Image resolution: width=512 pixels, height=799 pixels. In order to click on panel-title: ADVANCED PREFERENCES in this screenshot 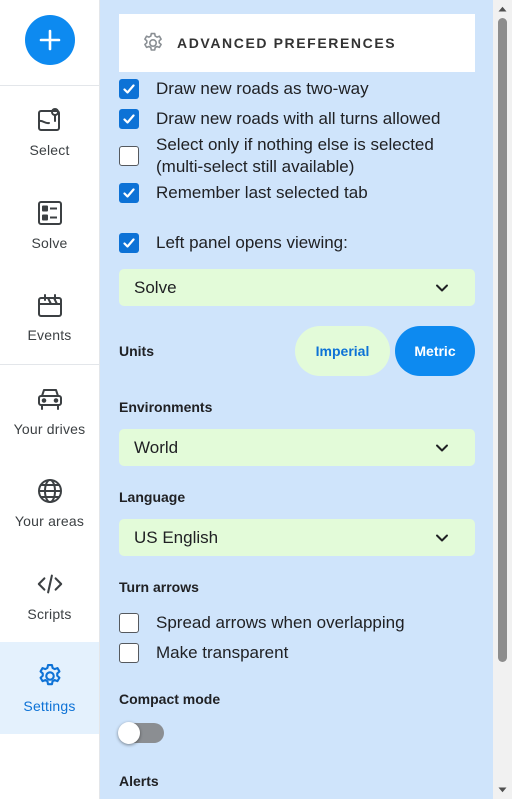, I will do `click(287, 43)`.